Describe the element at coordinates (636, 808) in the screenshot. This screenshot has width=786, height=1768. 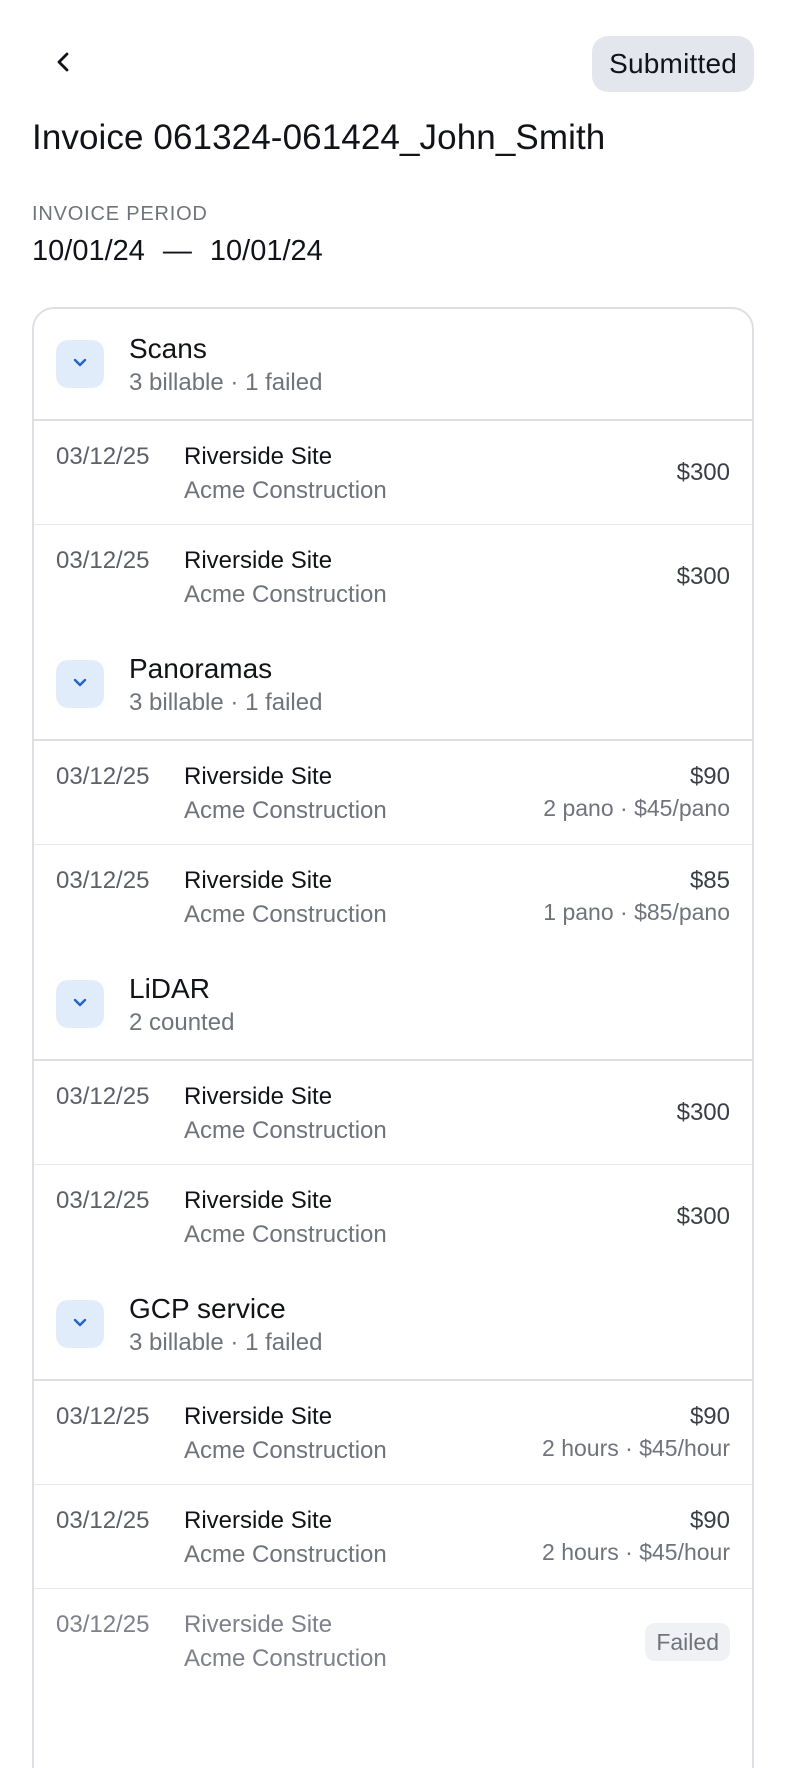
I see `item-rate-detail: 2 pano · $45/pano` at that location.